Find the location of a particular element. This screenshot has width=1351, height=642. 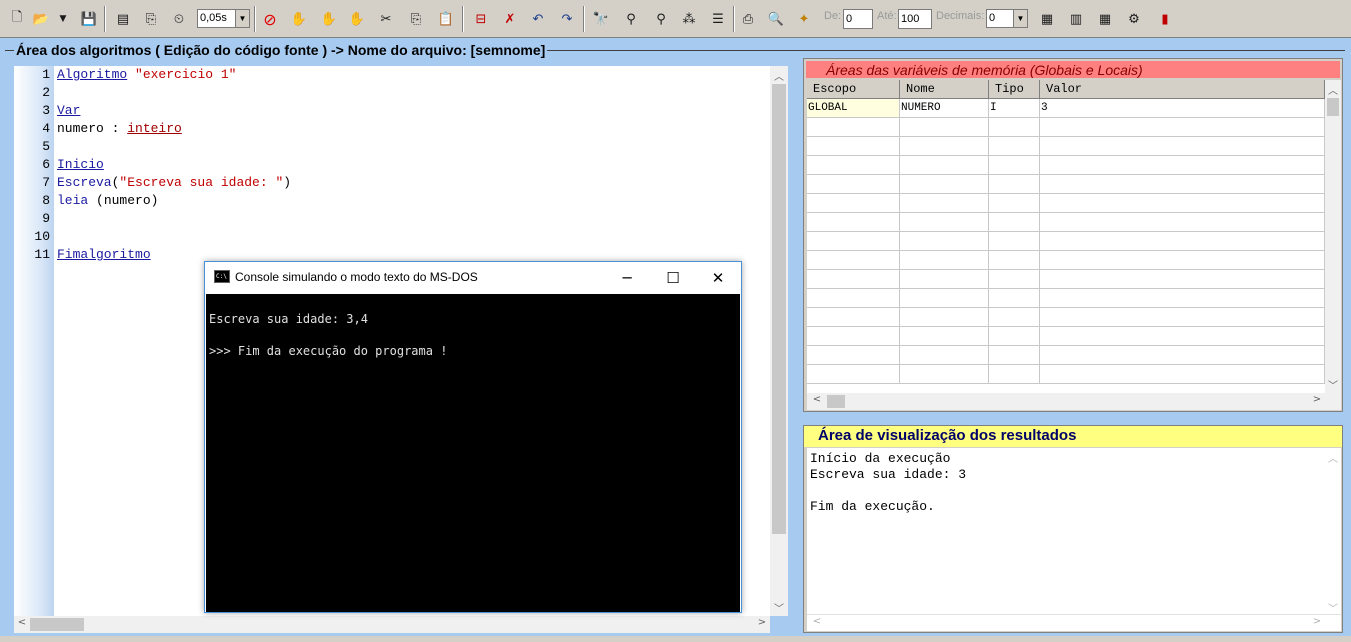

grid-cell: 3 is located at coordinates (1182, 108).